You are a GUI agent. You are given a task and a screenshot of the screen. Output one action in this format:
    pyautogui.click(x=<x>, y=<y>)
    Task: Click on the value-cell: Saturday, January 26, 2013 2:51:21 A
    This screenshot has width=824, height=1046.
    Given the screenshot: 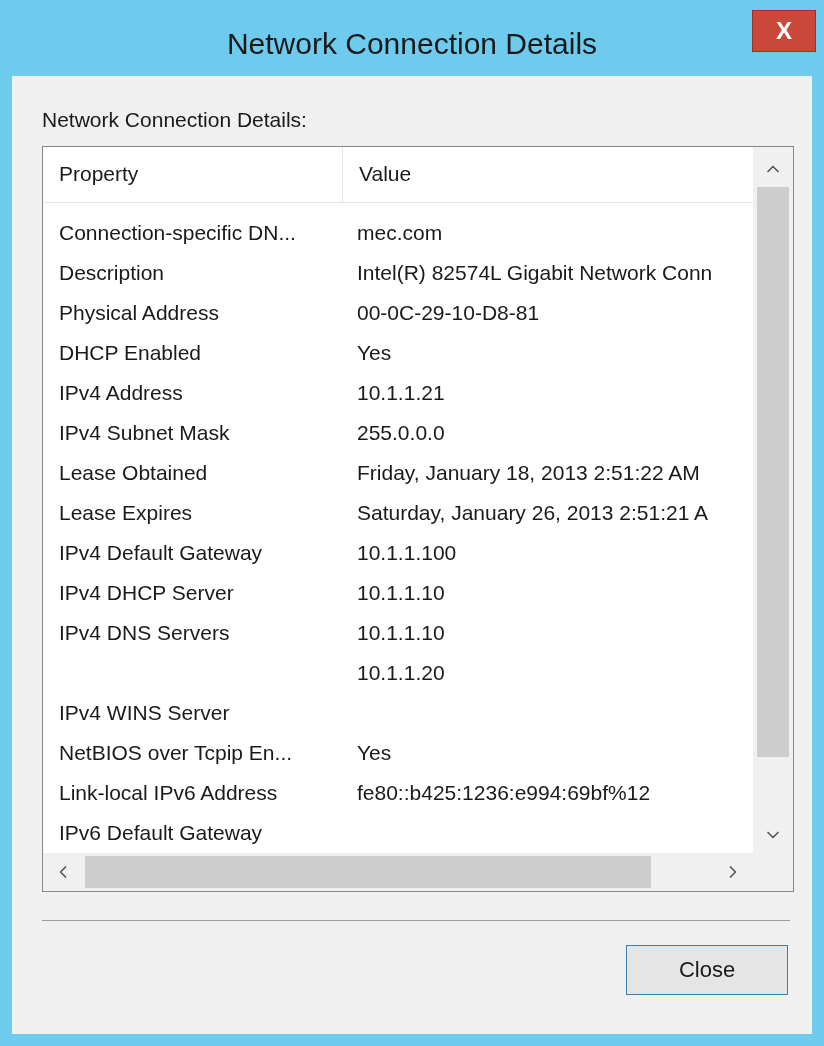 What is the action you would take?
    pyautogui.click(x=533, y=512)
    